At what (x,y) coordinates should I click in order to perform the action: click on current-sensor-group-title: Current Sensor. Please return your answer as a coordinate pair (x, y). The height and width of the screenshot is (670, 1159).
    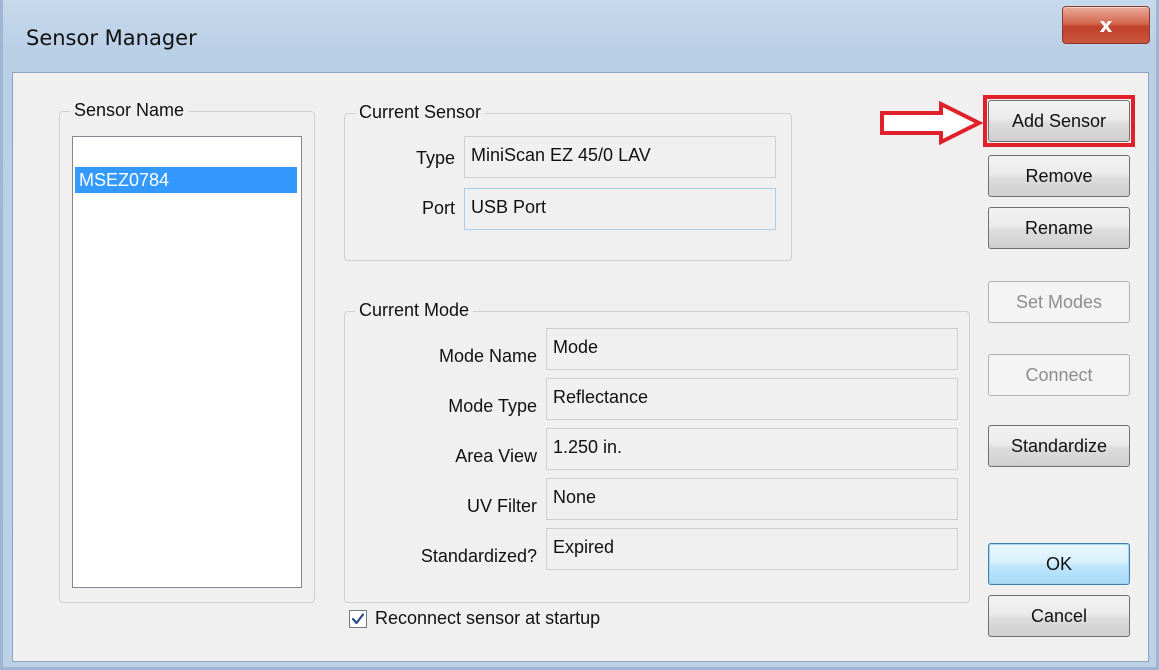
    Looking at the image, I should click on (420, 112).